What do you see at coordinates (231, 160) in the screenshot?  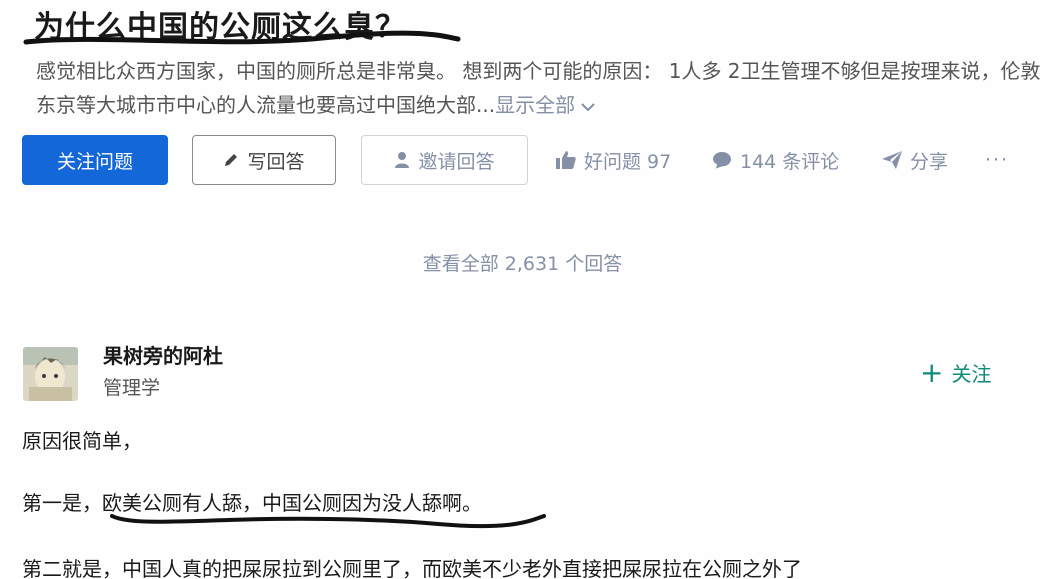 I see `pencil-icon` at bounding box center [231, 160].